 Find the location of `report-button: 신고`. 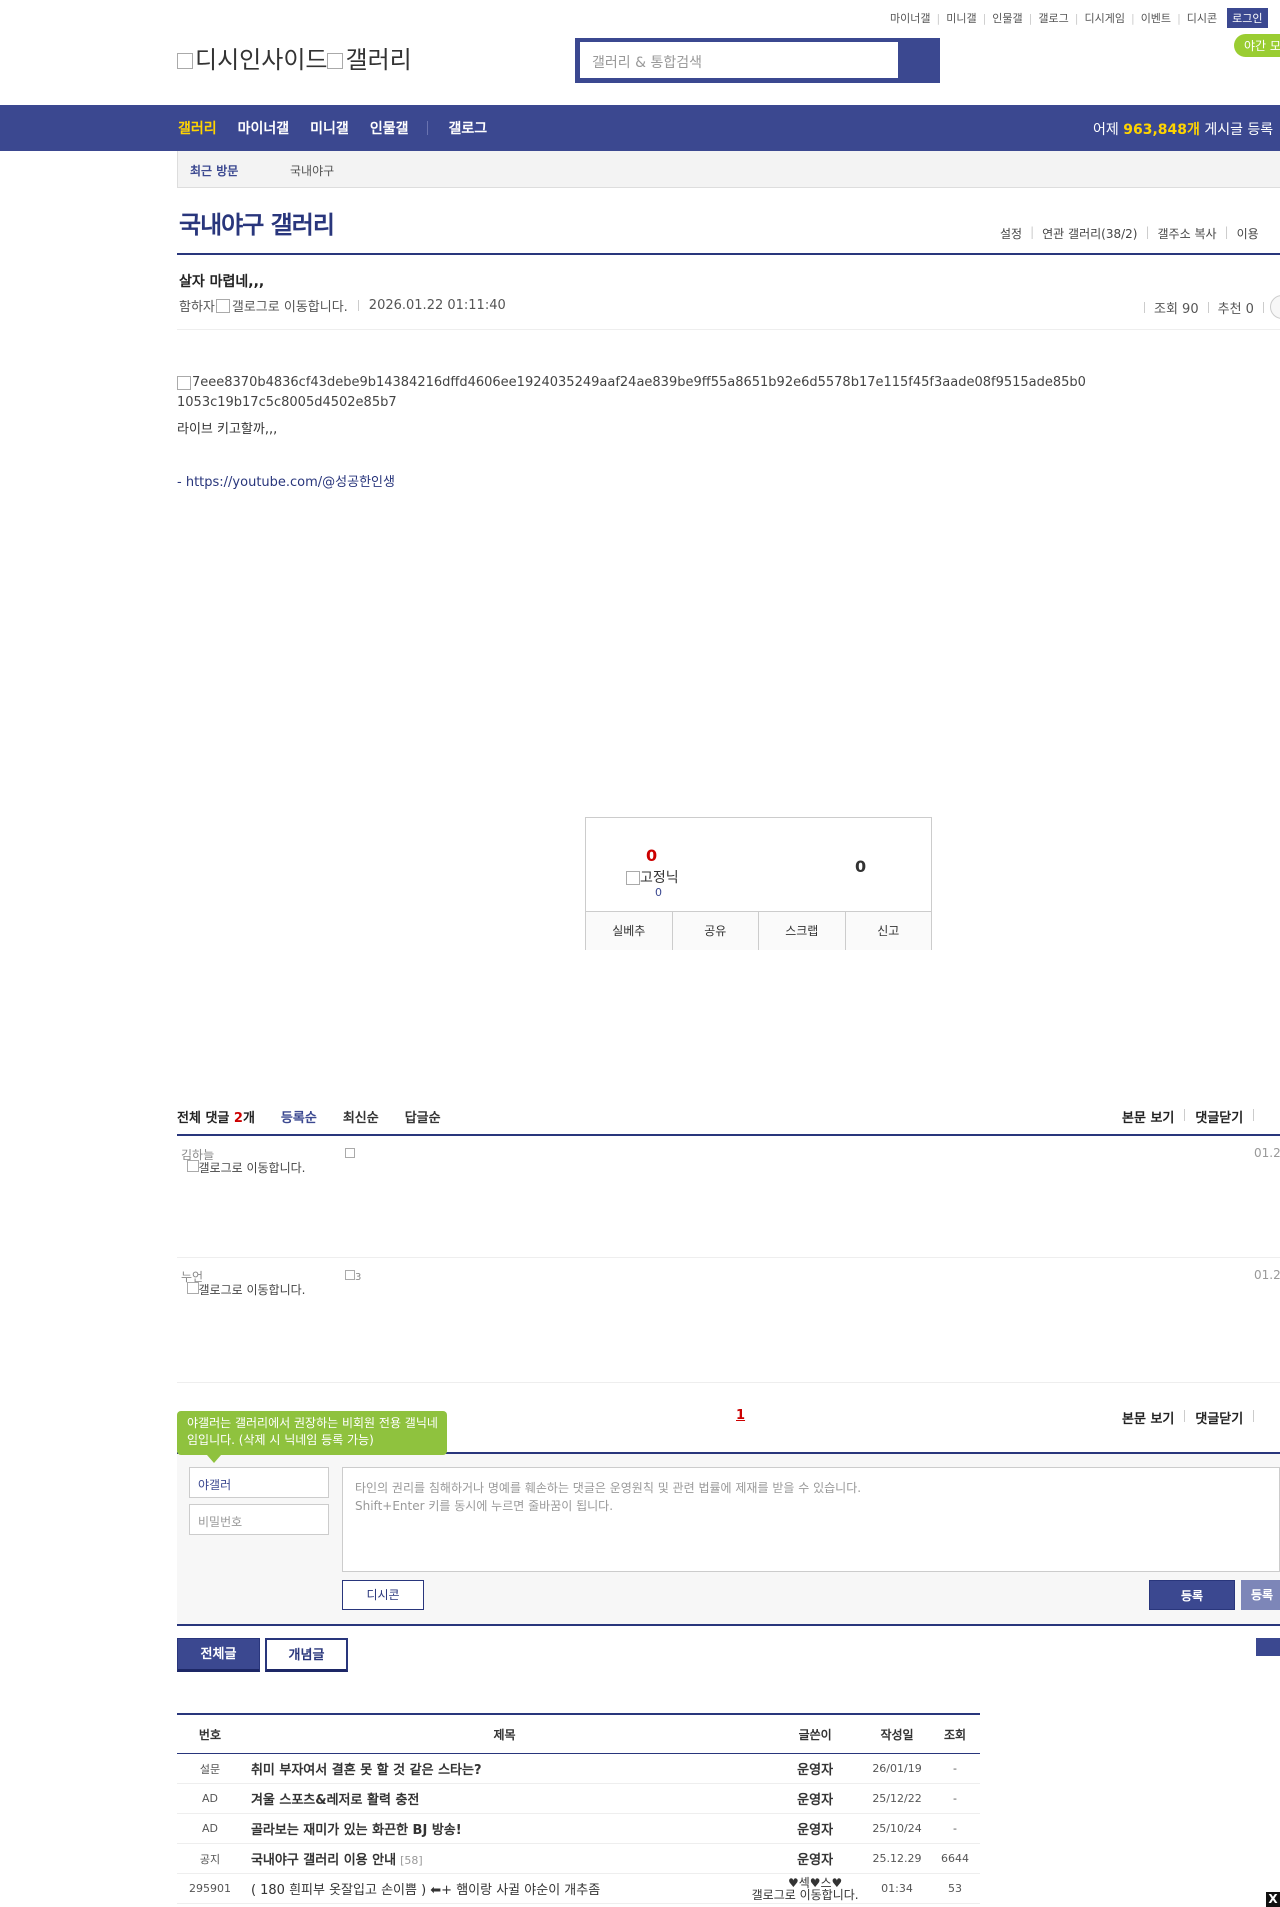

report-button: 신고 is located at coordinates (889, 931).